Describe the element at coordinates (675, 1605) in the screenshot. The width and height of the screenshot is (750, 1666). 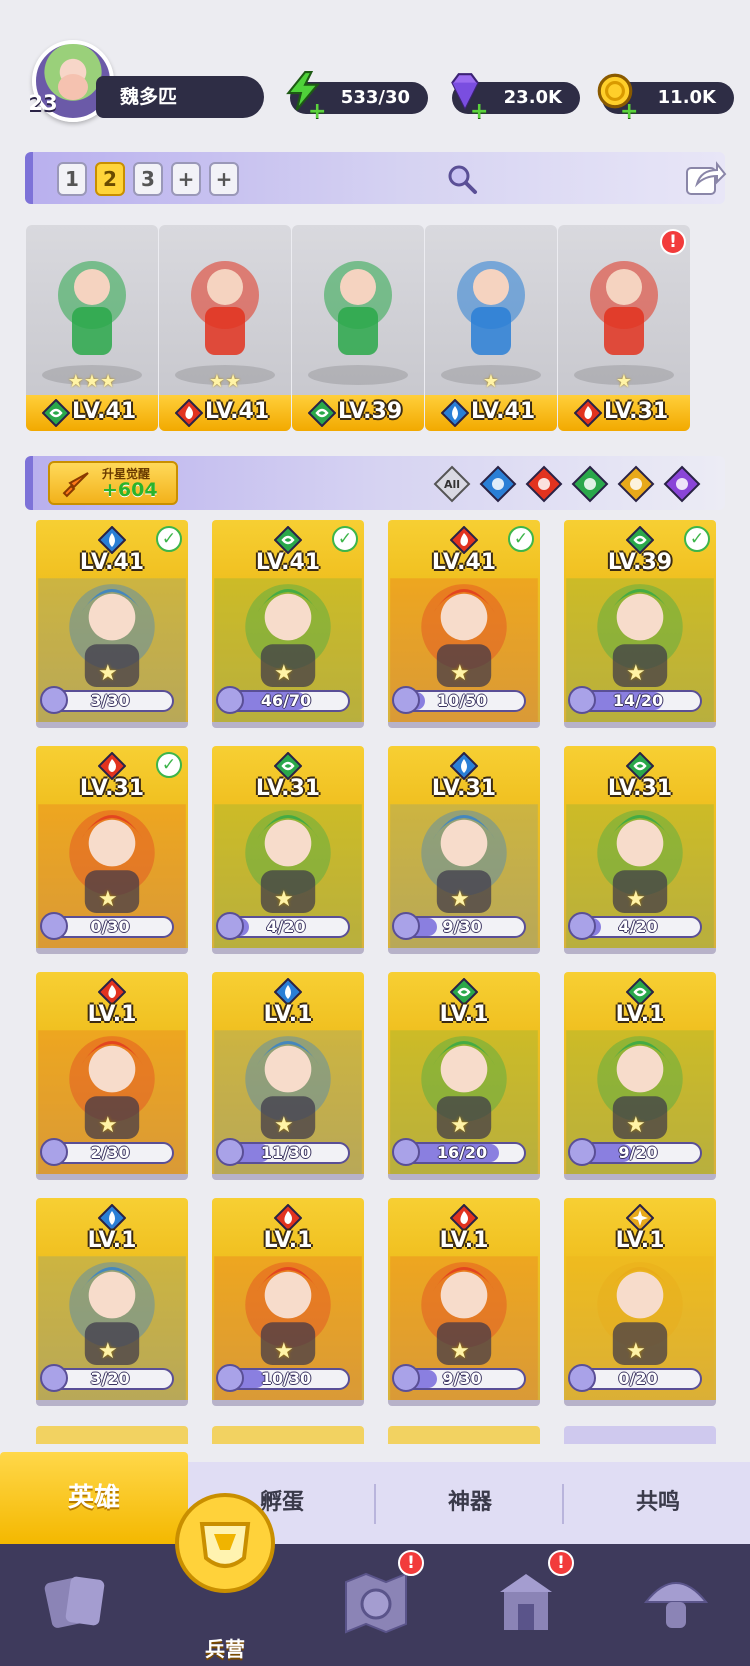
I see `nav-mushroom` at that location.